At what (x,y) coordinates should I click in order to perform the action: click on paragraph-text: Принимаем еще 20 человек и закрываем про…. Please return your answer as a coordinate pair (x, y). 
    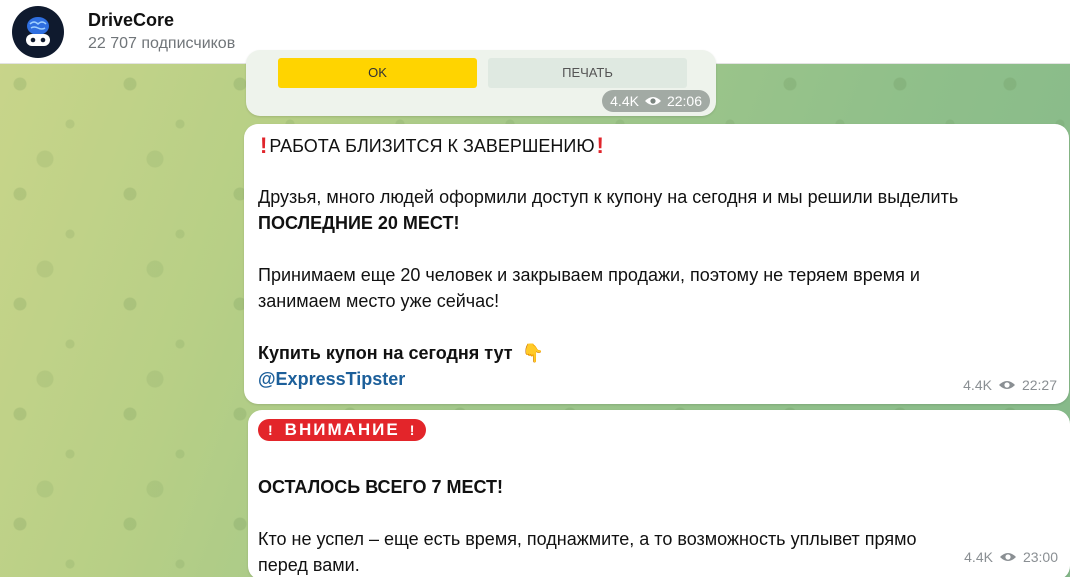
    Looking at the image, I should click on (589, 275).